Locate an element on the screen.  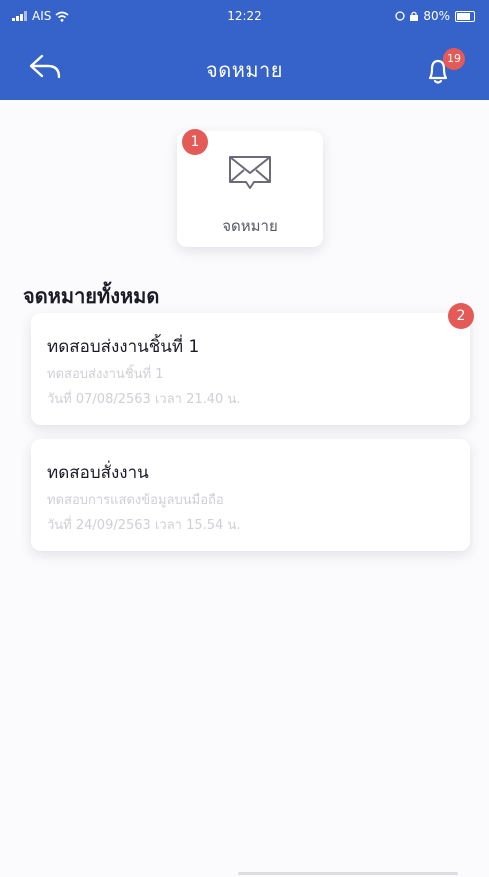
item-subtitle: ทดสอบการแสดงข้อมูลบนมือถือ is located at coordinates (135, 500).